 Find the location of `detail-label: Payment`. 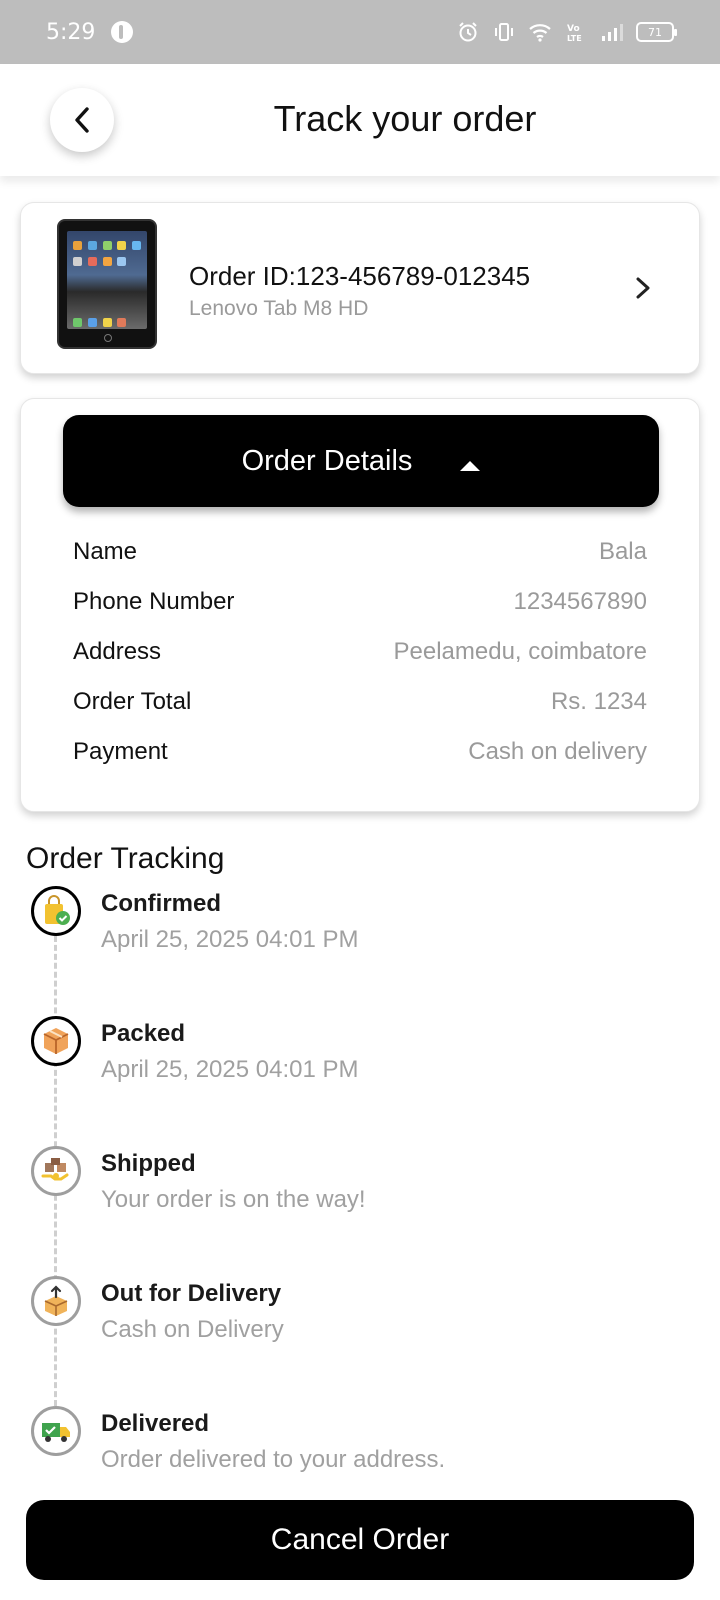

detail-label: Payment is located at coordinates (120, 751).